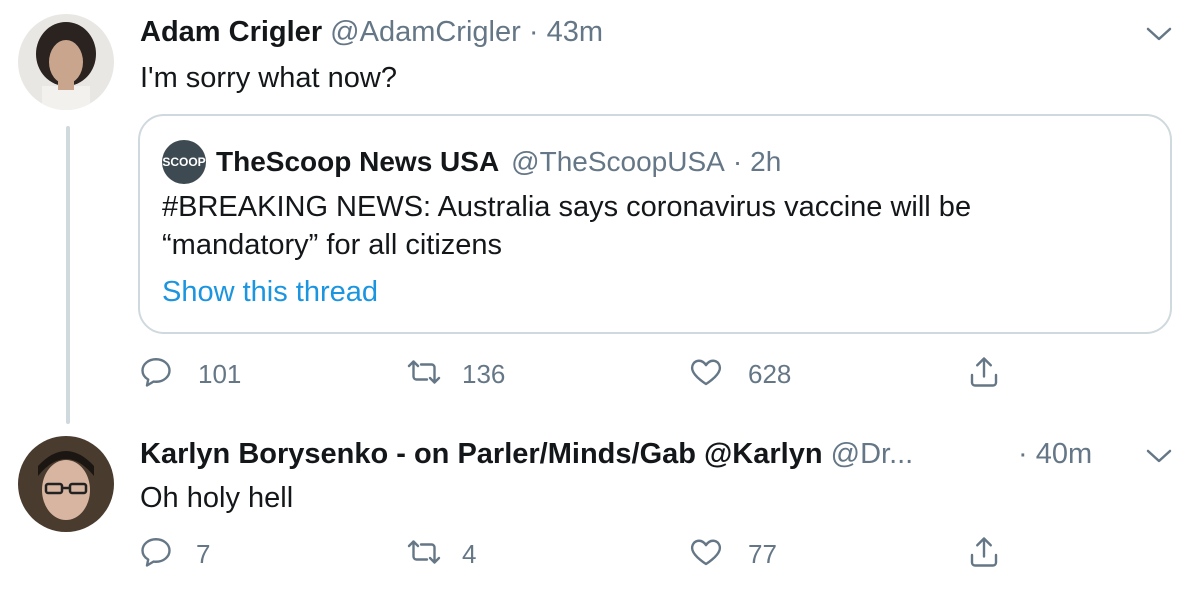  Describe the element at coordinates (766, 161) in the screenshot. I see `quoted-timestamp: 2h` at that location.